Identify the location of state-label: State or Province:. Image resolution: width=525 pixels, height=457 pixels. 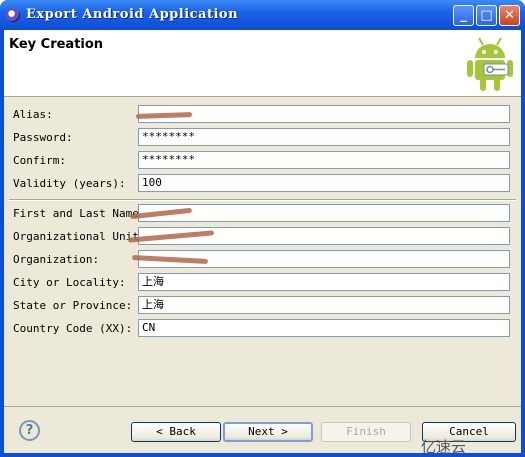
(73, 305).